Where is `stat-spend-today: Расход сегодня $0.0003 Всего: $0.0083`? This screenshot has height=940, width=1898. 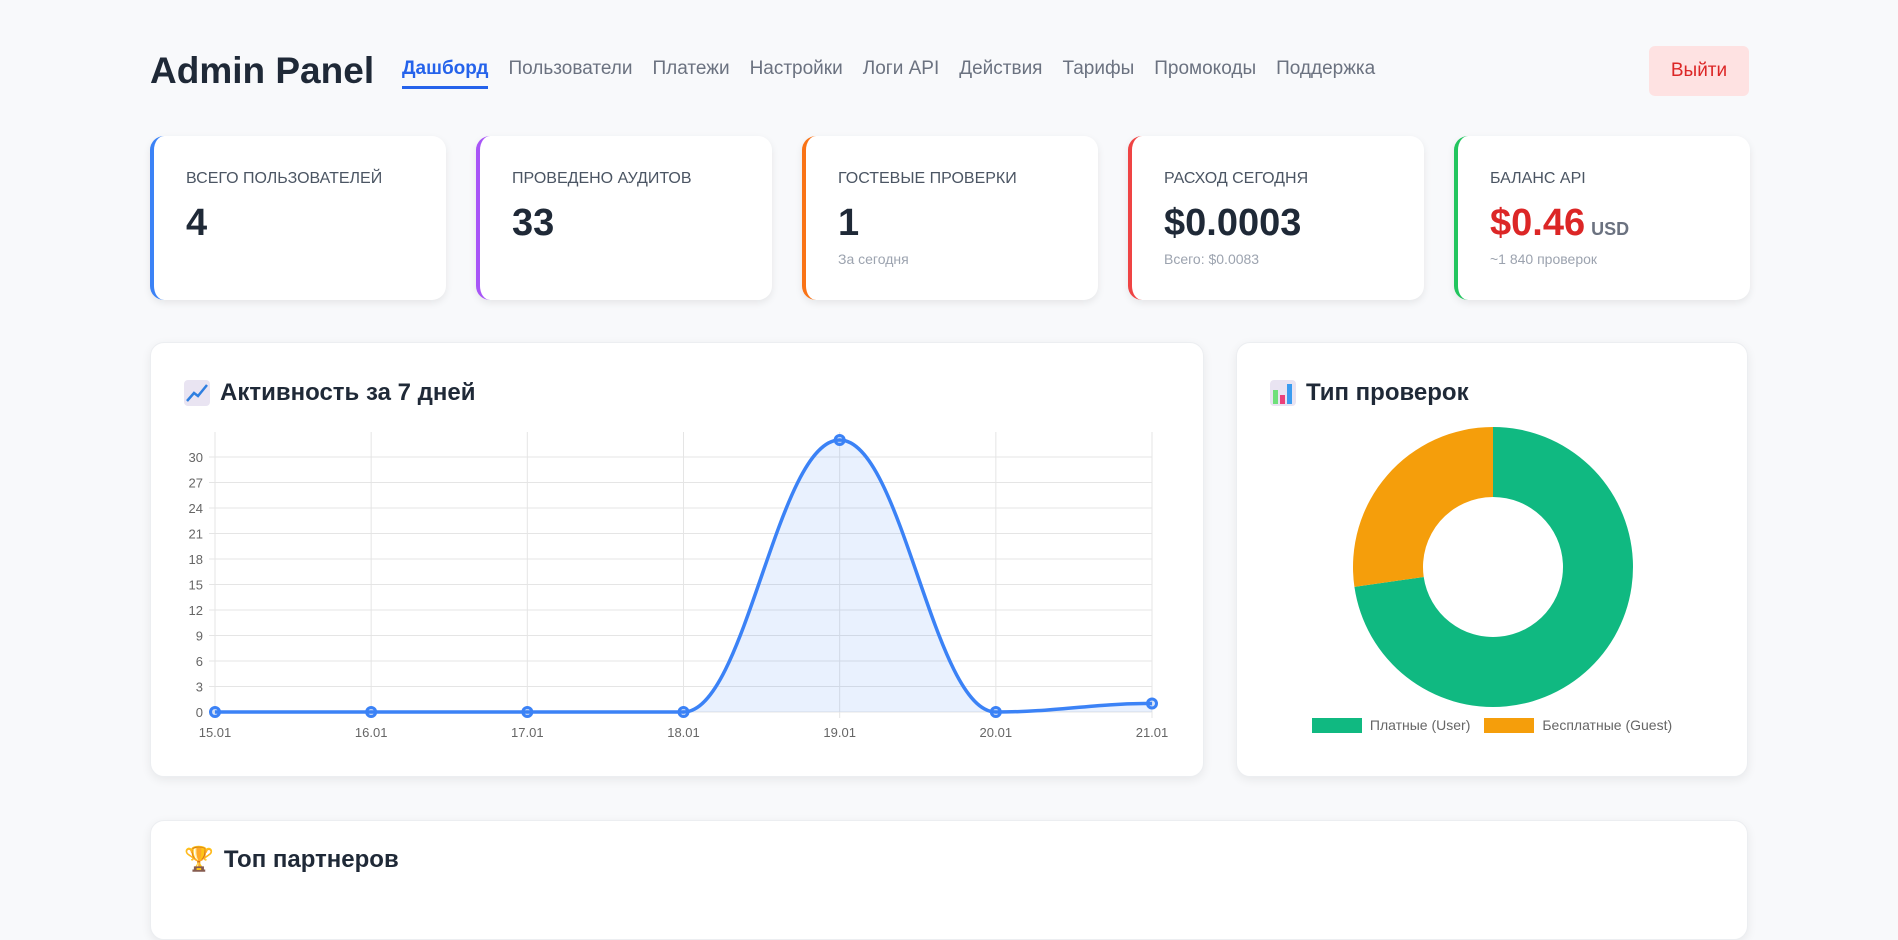
stat-spend-today: Расход сегодня $0.0003 Всего: $0.0083 is located at coordinates (1276, 218).